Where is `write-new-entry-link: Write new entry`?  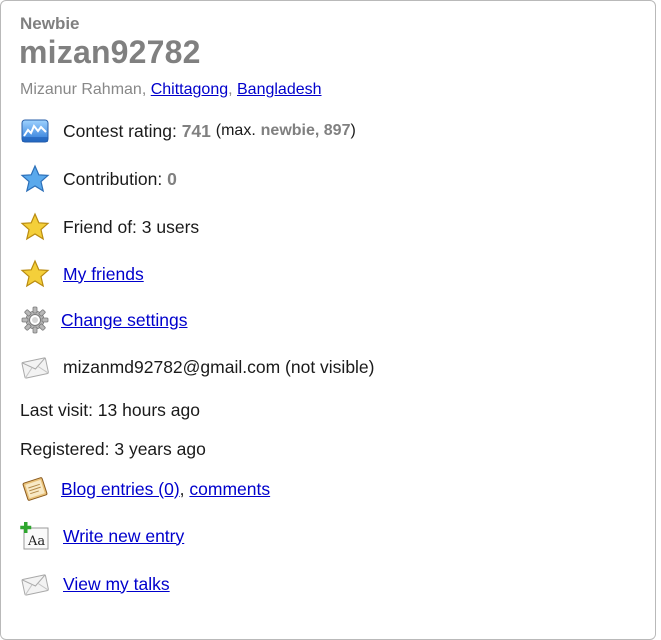 write-new-entry-link: Write new entry is located at coordinates (123, 536).